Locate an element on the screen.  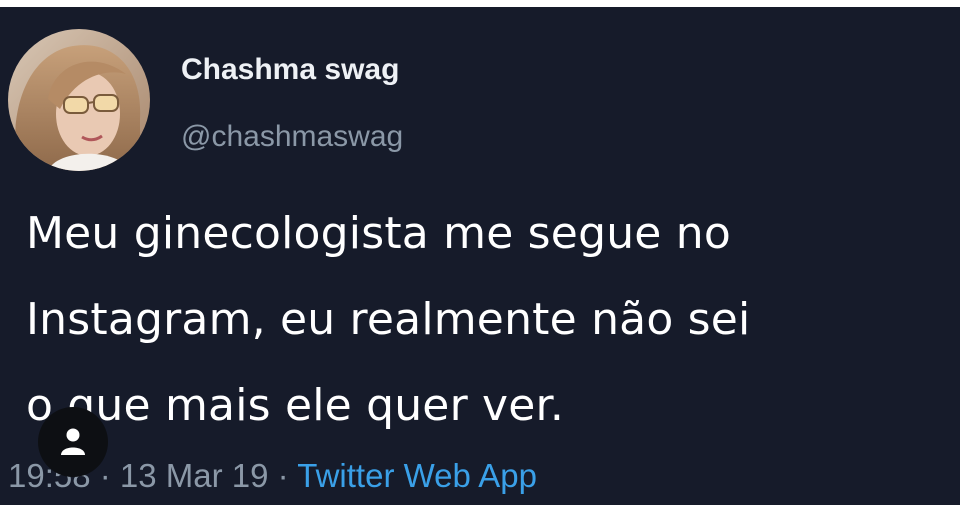
profile-photo-icon is located at coordinates (79, 100).